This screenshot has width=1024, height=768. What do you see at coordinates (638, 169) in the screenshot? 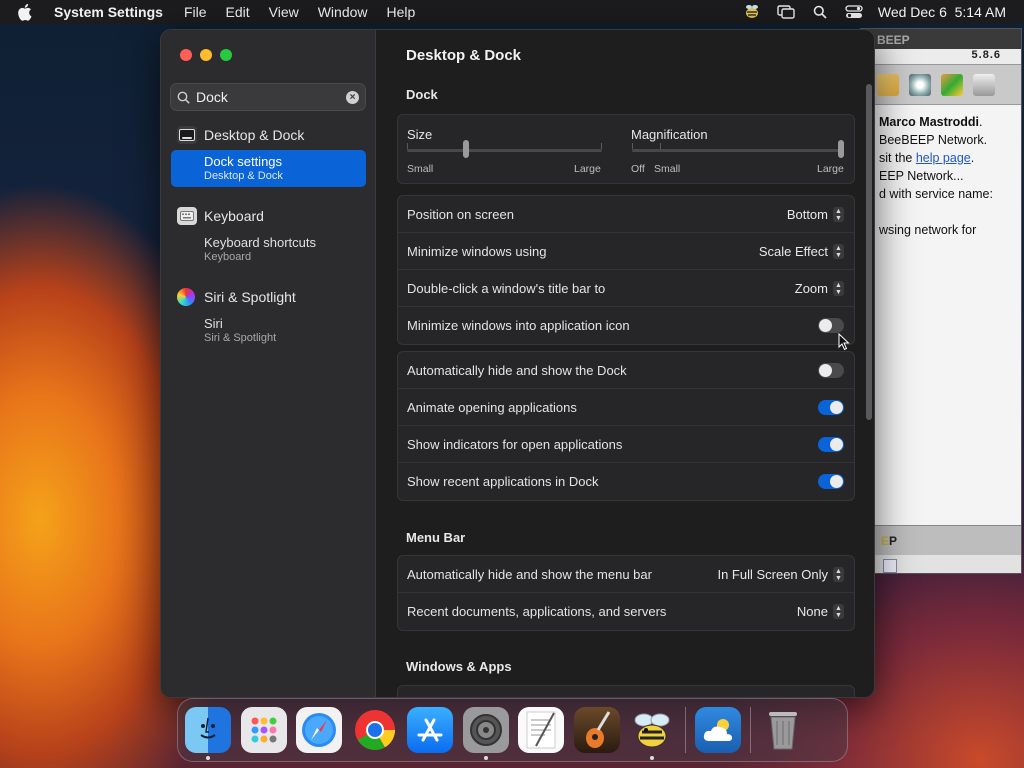
I see `magnification-off-label: Off` at bounding box center [638, 169].